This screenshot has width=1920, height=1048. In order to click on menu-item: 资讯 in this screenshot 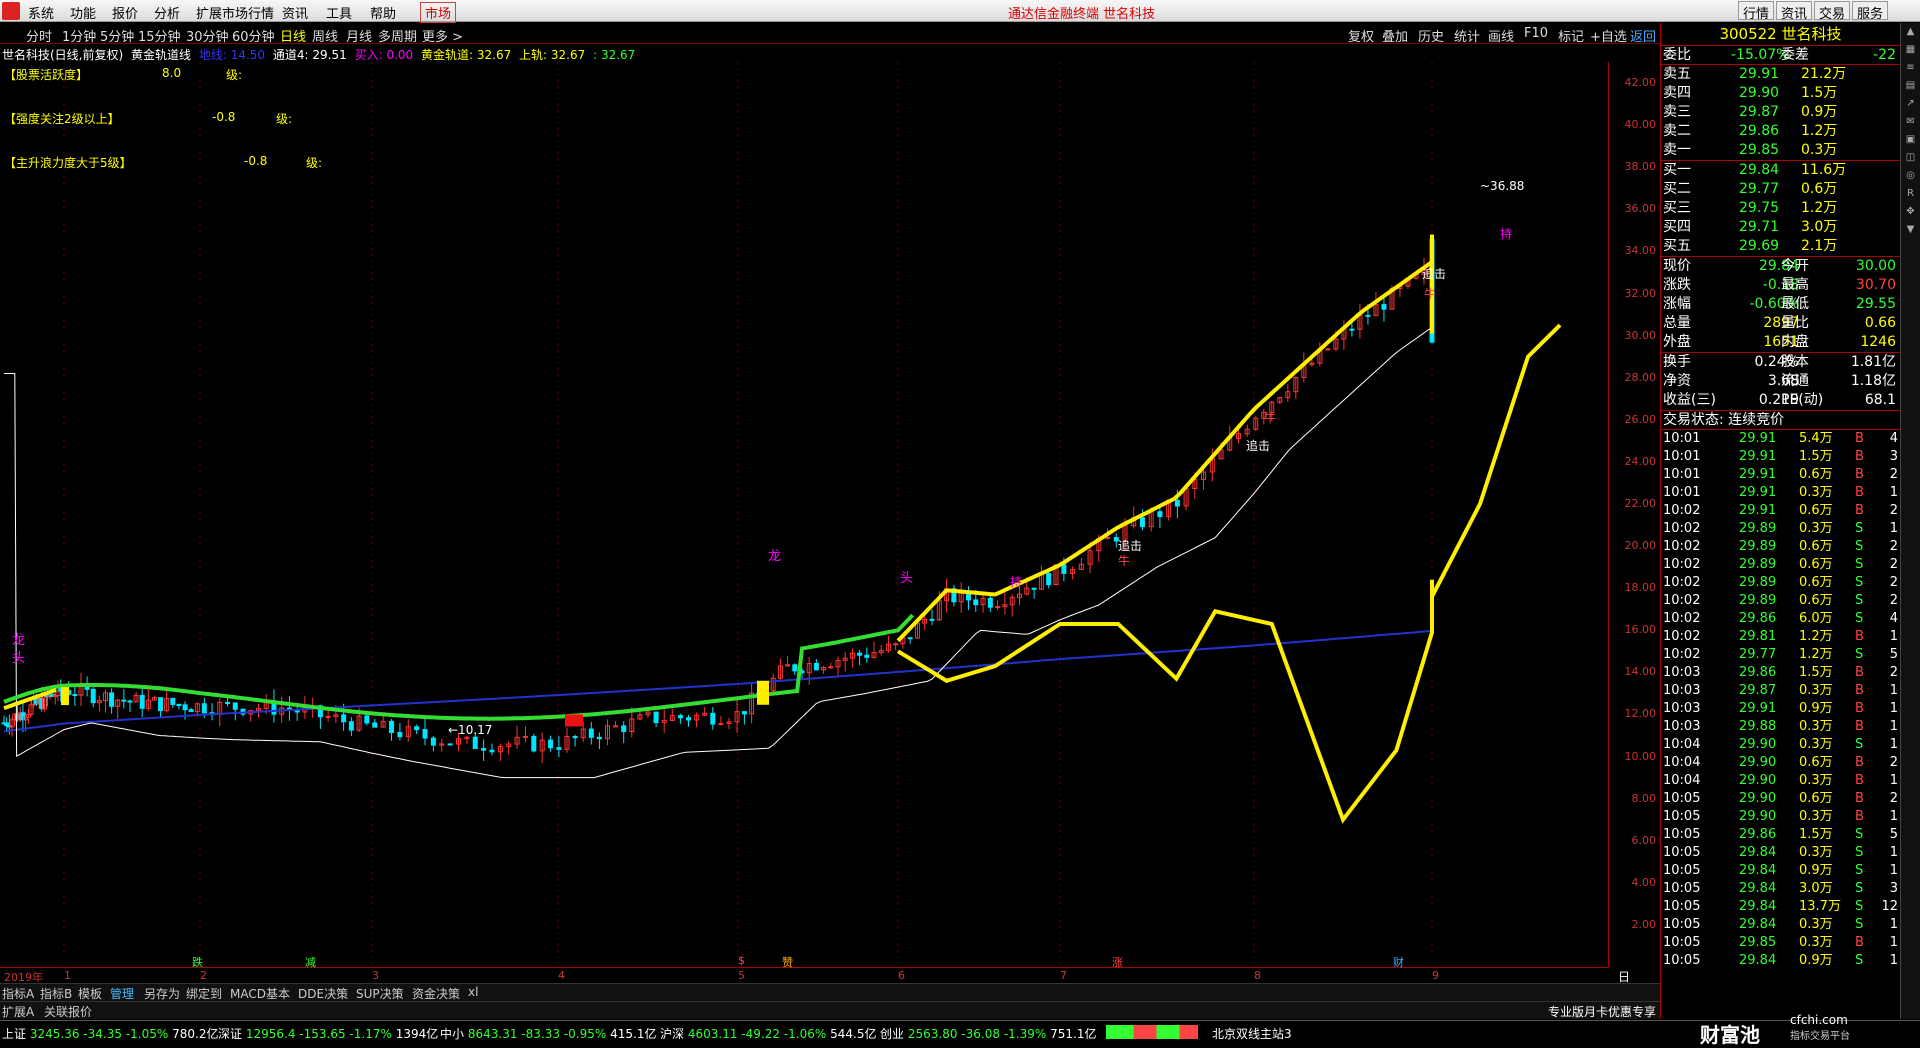, I will do `click(295, 12)`.